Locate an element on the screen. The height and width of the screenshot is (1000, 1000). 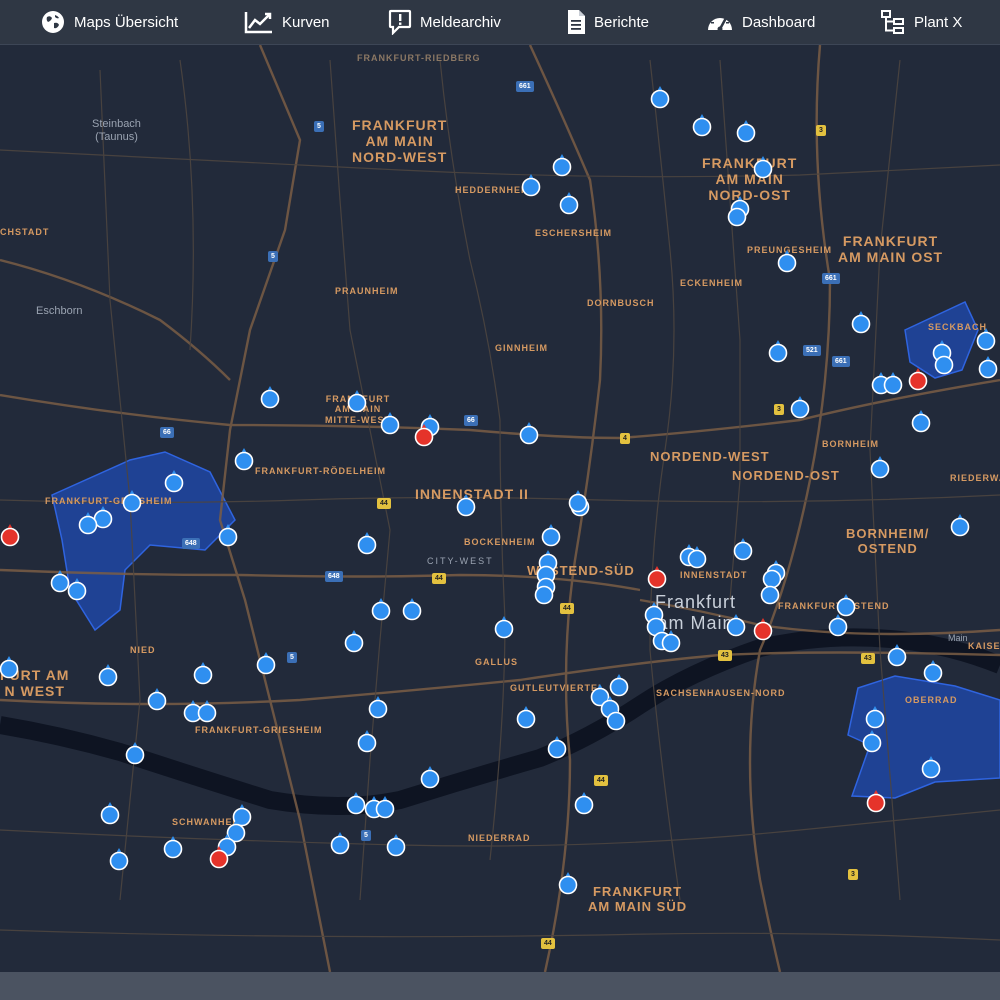
alert-message-icon is located at coordinates (400, 22).